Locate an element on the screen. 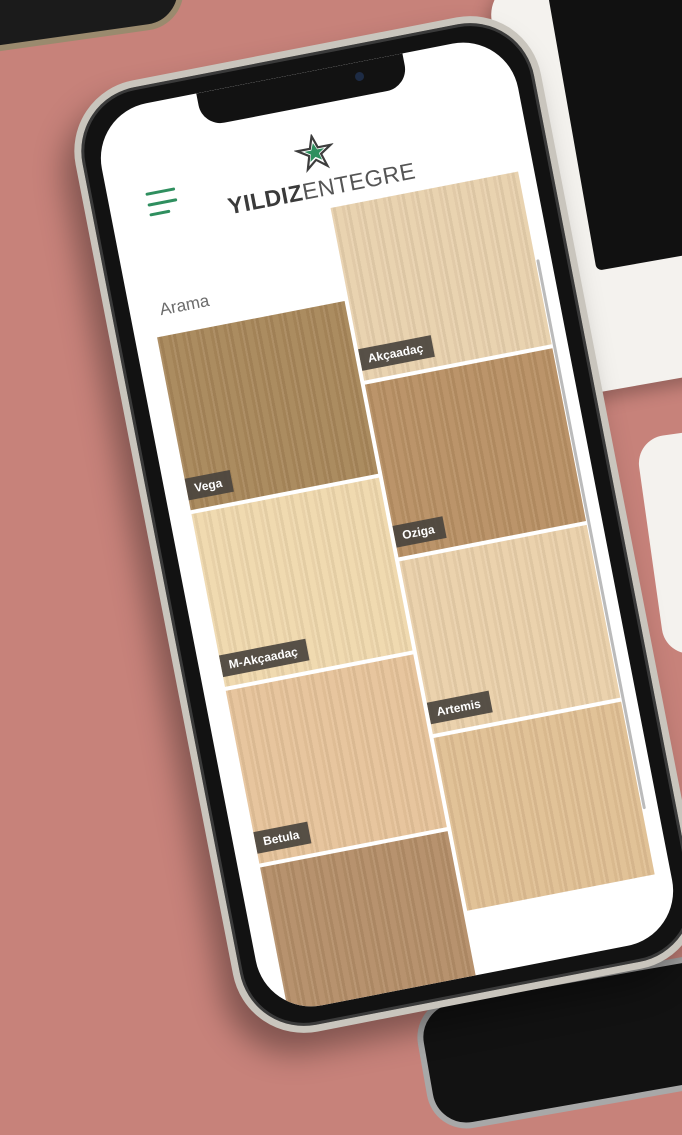  front-camera is located at coordinates (359, 76).